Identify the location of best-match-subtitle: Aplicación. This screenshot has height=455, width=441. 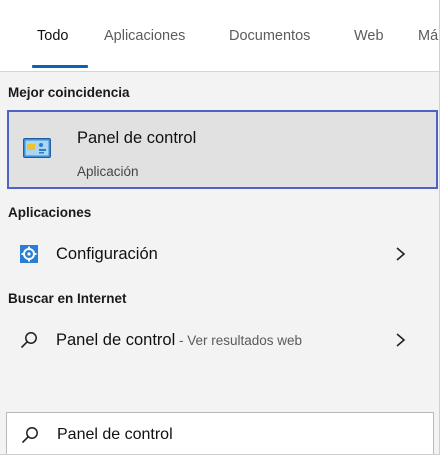
(108, 171).